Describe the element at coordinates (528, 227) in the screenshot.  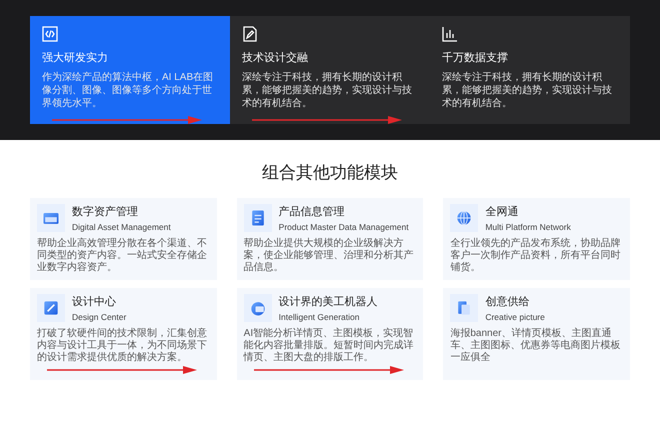
I see `module-subtitle: Multi Platform Network` at that location.